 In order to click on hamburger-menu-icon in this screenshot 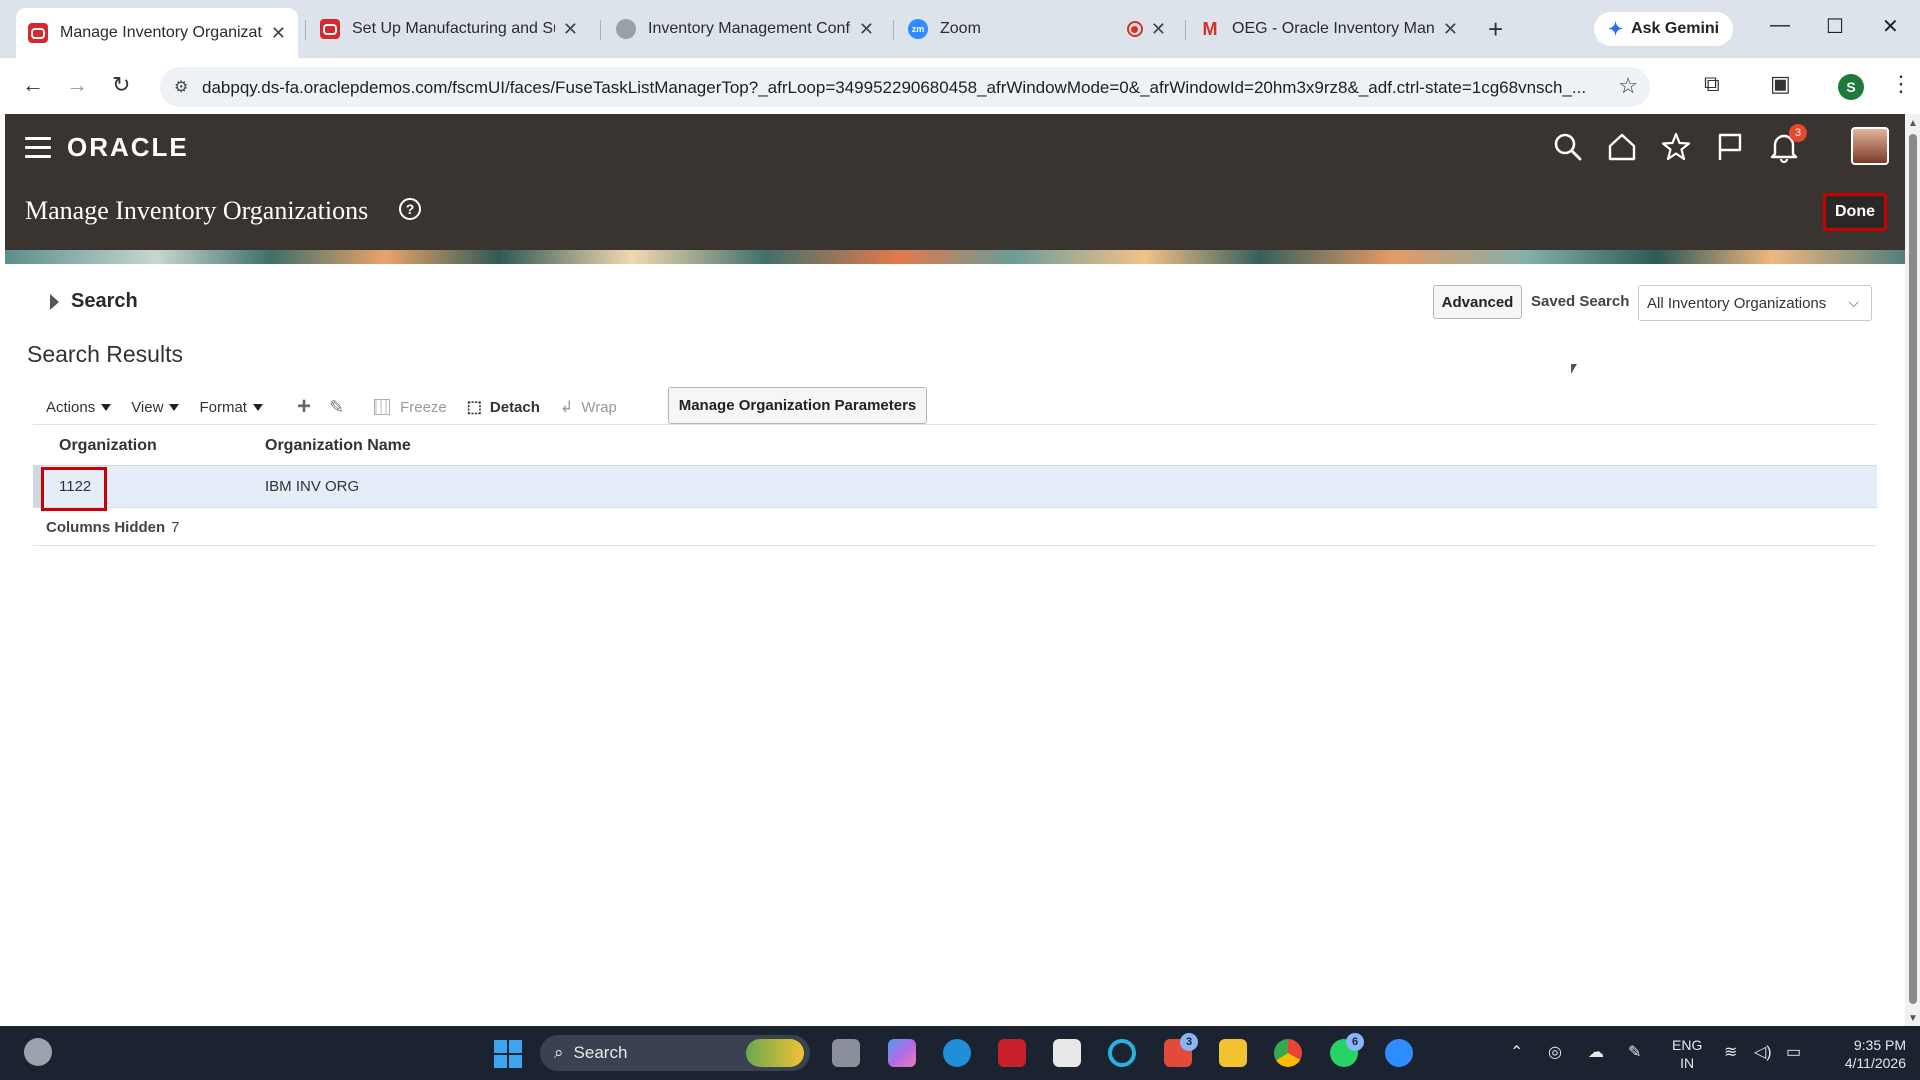, I will do `click(38, 150)`.